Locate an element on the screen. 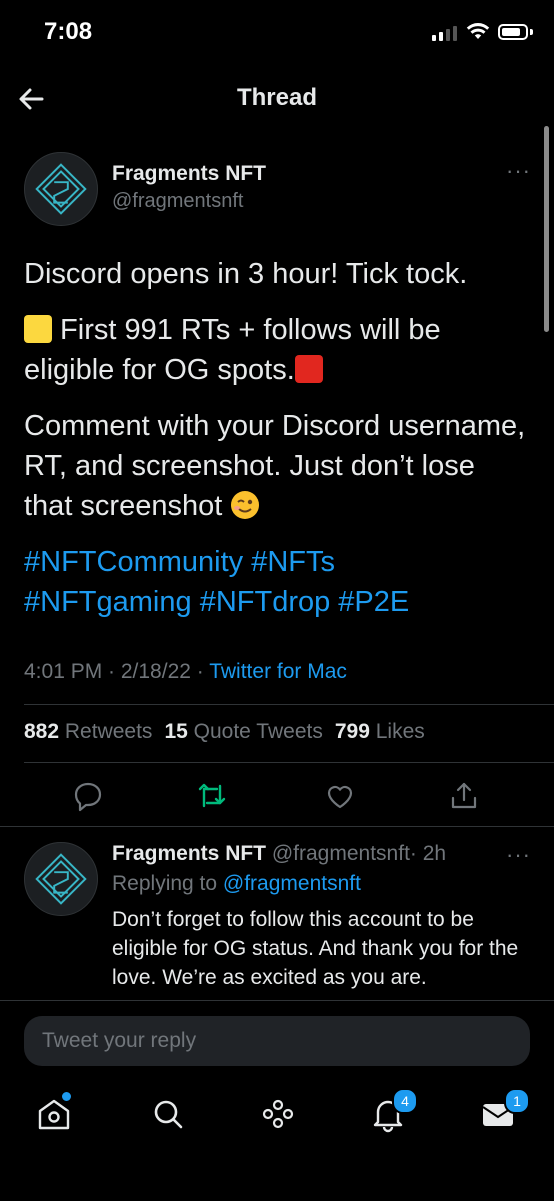  tweet-meta: 4:01 PM · 2/18/22 · Twitter for Mac is located at coordinates (185, 672).